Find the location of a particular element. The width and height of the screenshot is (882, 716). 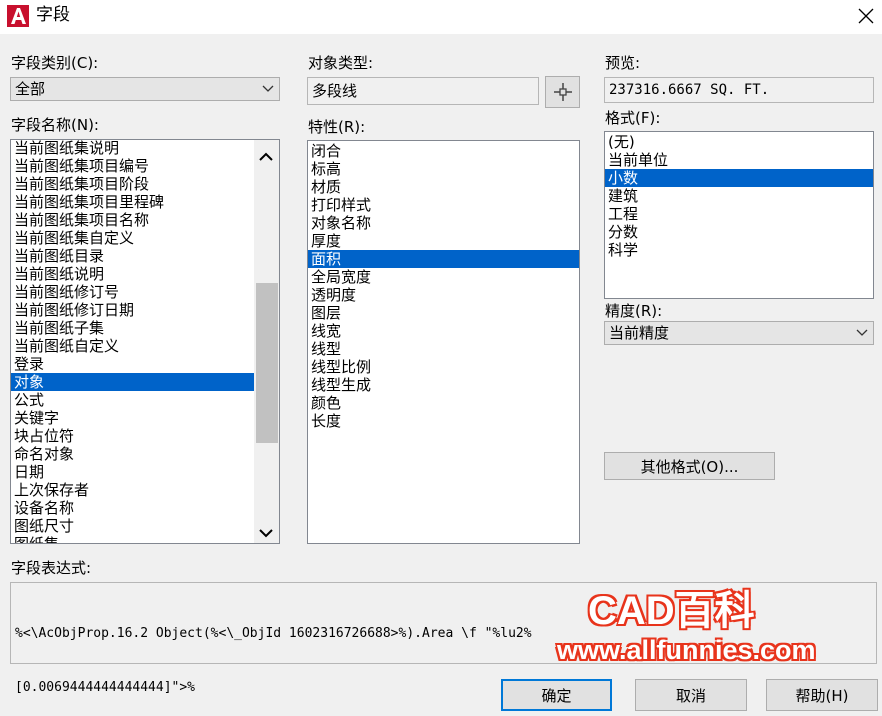

title-bar is located at coordinates (441, 17).